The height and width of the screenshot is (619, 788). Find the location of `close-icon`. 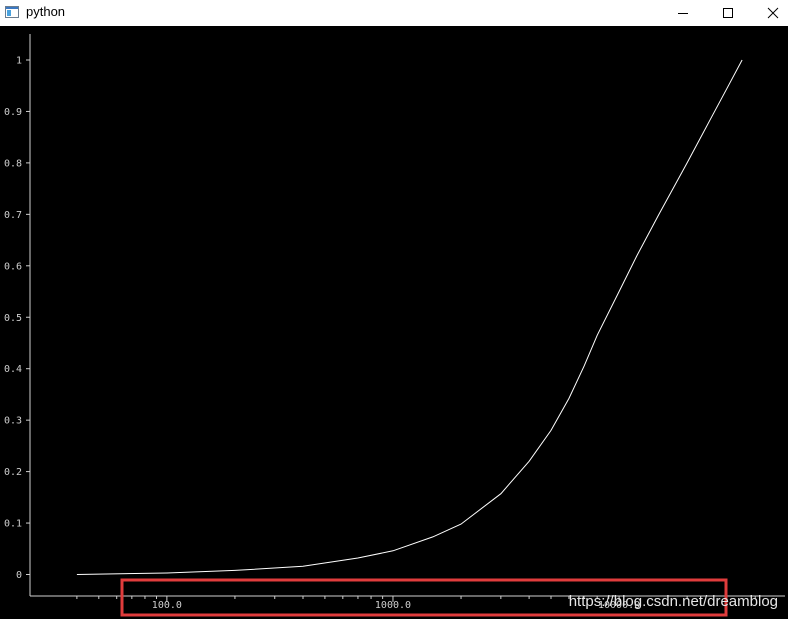

close-icon is located at coordinates (773, 13).